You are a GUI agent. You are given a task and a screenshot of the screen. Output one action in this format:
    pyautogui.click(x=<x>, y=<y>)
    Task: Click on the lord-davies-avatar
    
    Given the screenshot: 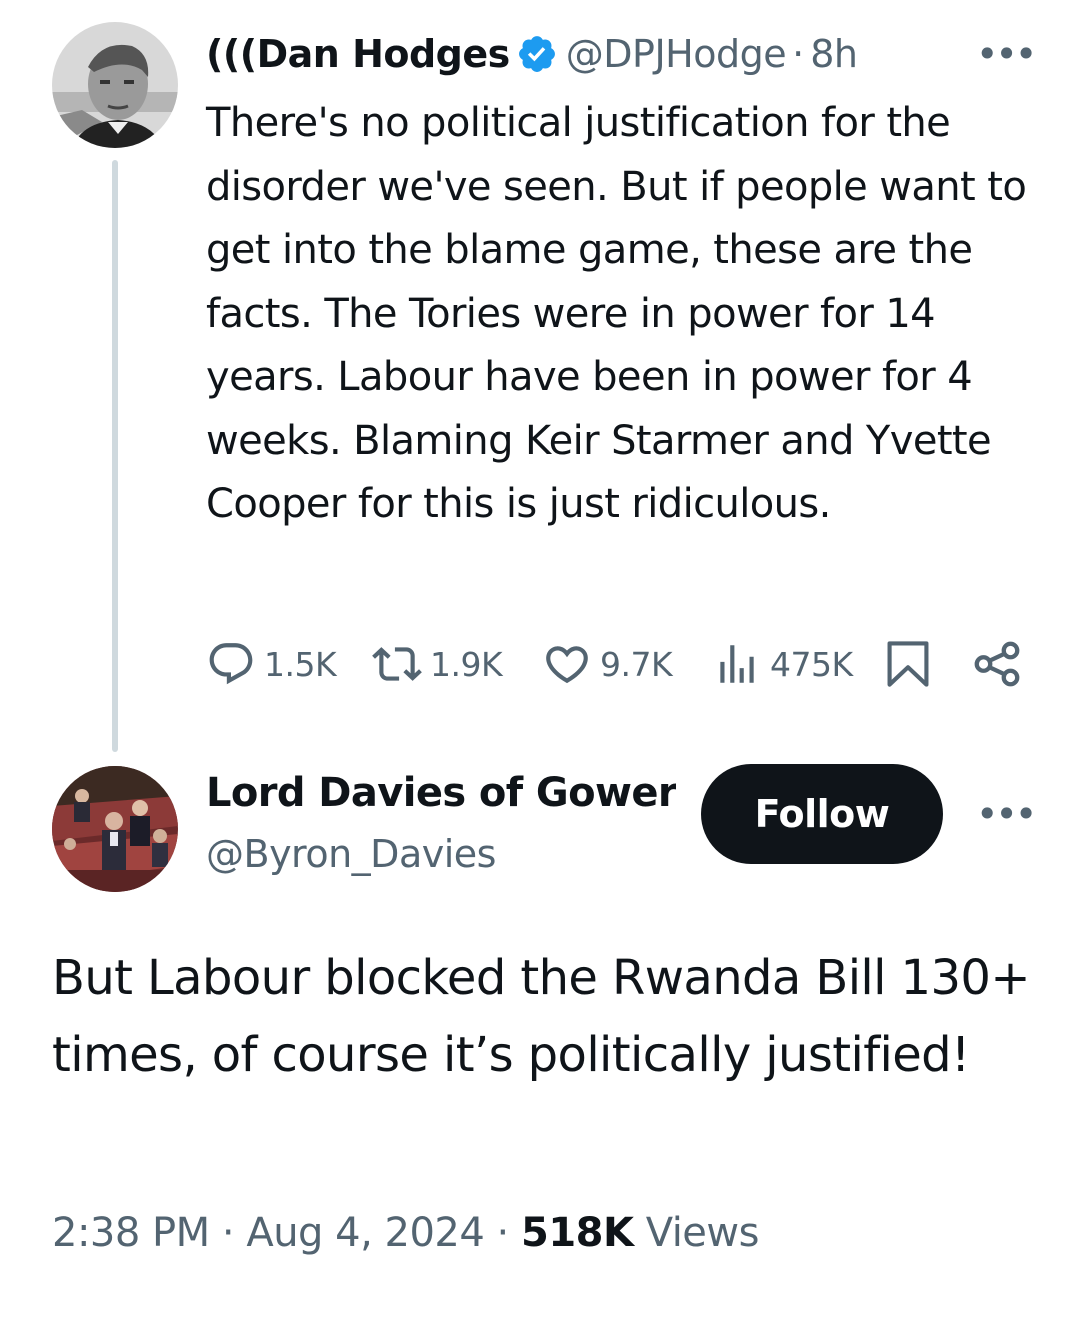 What is the action you would take?
    pyautogui.click(x=115, y=829)
    